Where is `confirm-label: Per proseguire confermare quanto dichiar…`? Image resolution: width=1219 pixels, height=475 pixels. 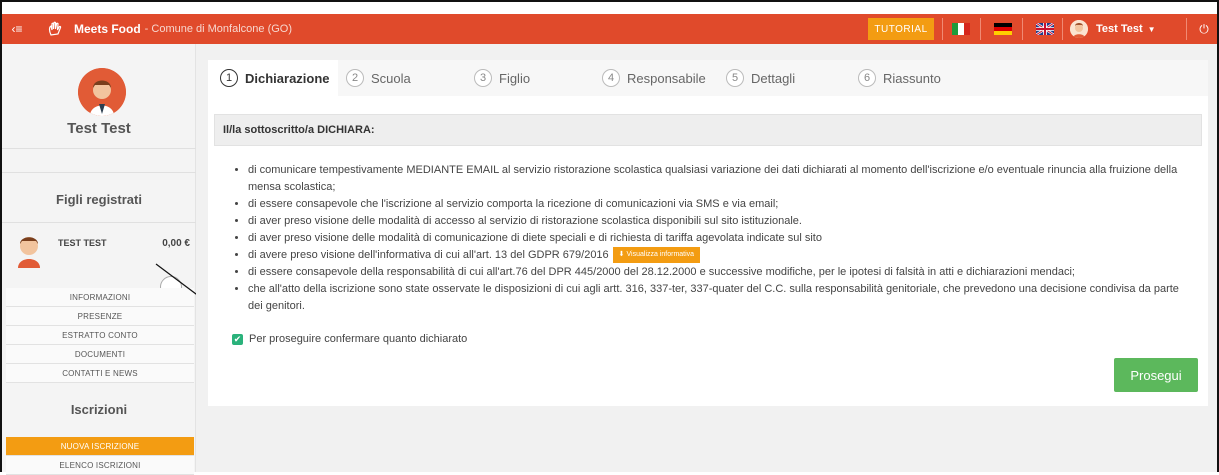
confirm-label: Per proseguire confermare quanto dichiar… is located at coordinates (358, 339).